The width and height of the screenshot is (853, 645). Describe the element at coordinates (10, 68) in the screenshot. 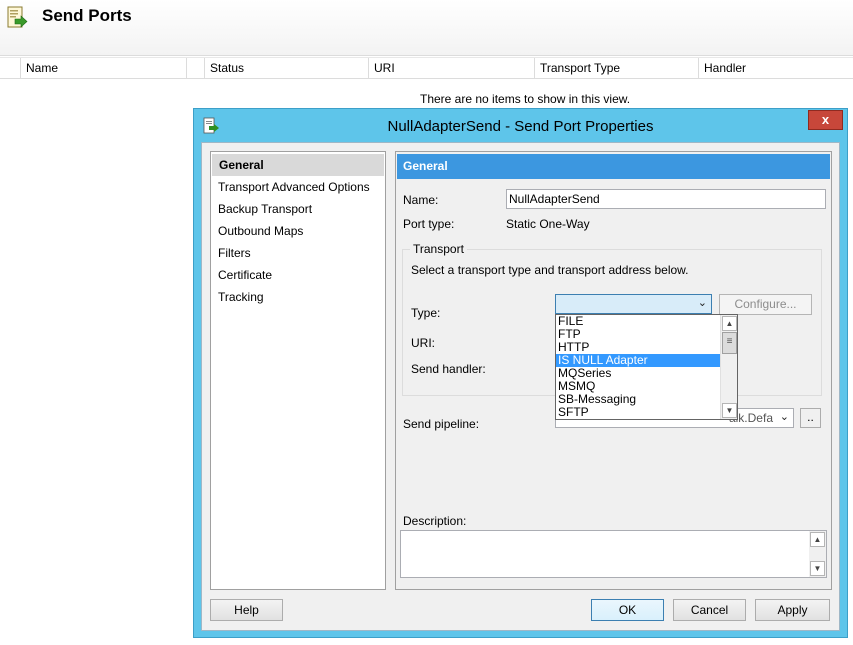

I see `column-select` at that location.